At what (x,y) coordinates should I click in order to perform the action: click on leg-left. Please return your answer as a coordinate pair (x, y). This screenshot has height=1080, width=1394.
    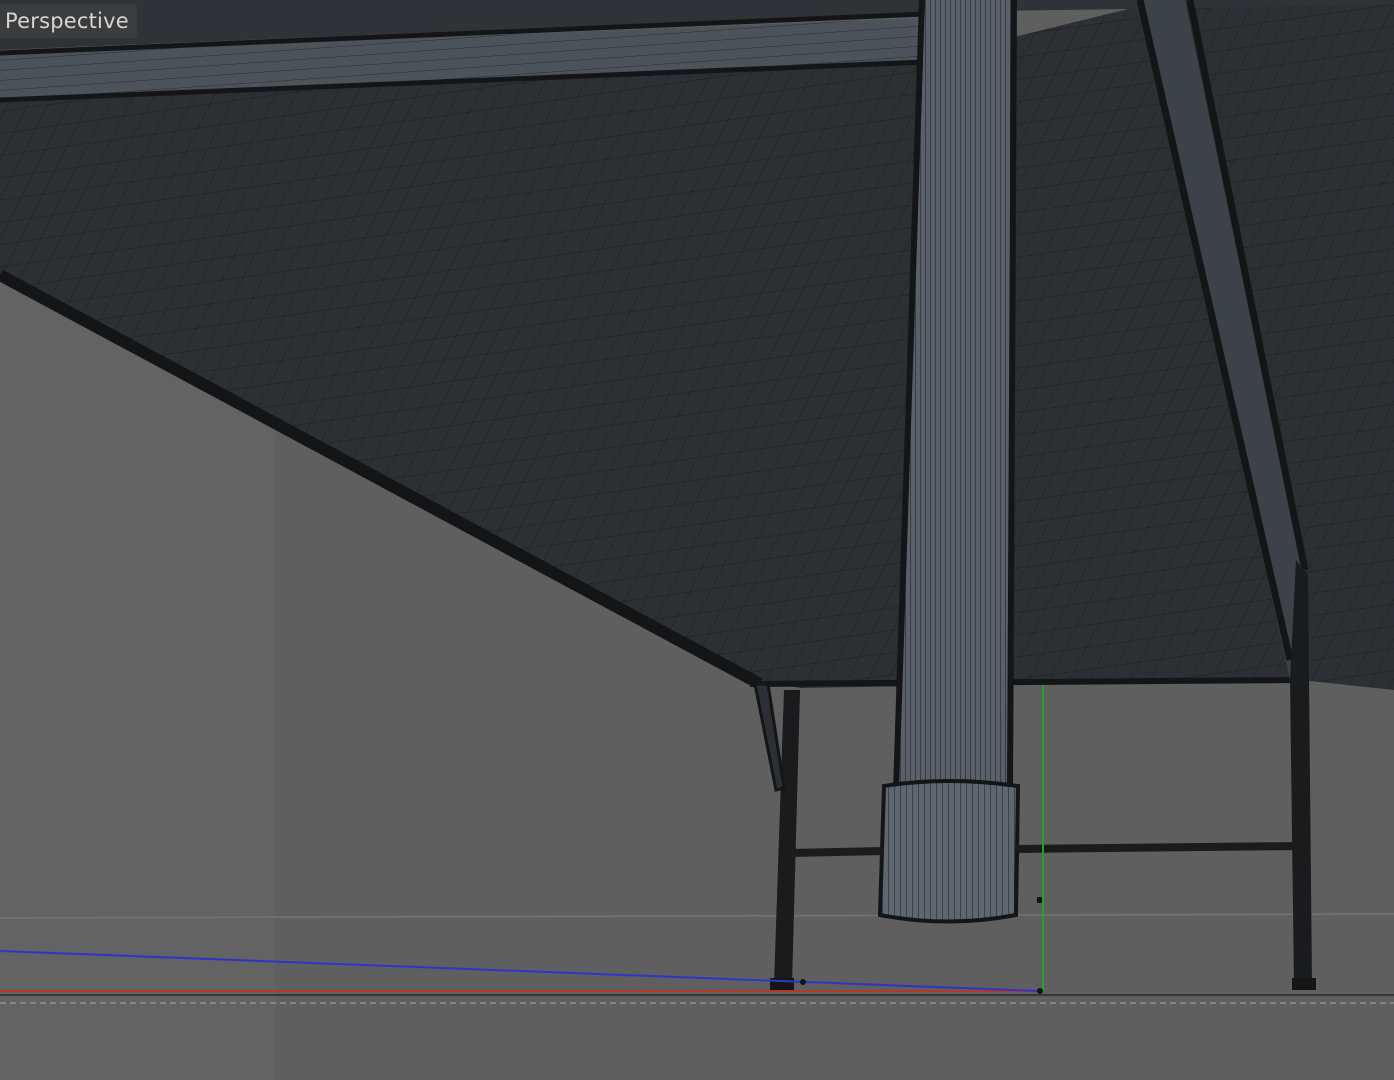
    Looking at the image, I should click on (787, 837).